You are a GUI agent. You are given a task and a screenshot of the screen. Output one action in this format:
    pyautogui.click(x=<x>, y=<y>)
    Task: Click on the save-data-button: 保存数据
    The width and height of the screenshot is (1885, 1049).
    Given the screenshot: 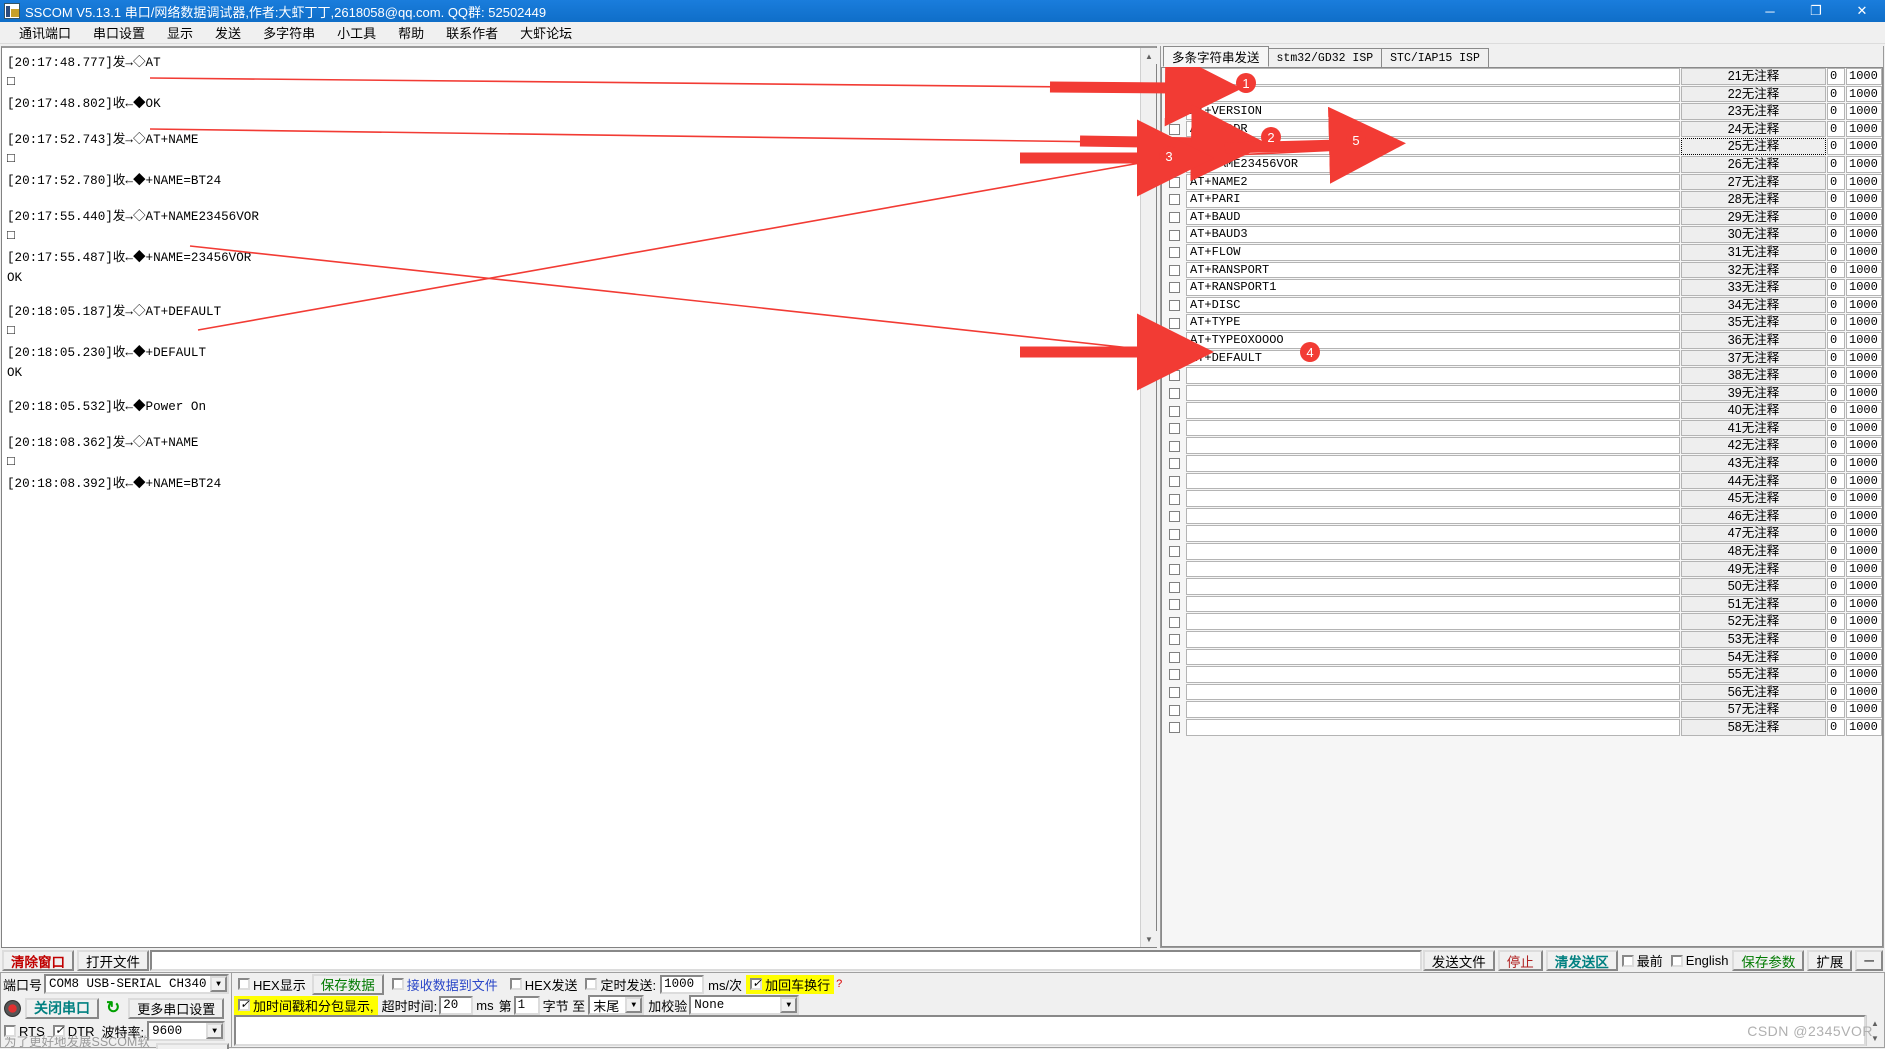 What is the action you would take?
    pyautogui.click(x=347, y=984)
    